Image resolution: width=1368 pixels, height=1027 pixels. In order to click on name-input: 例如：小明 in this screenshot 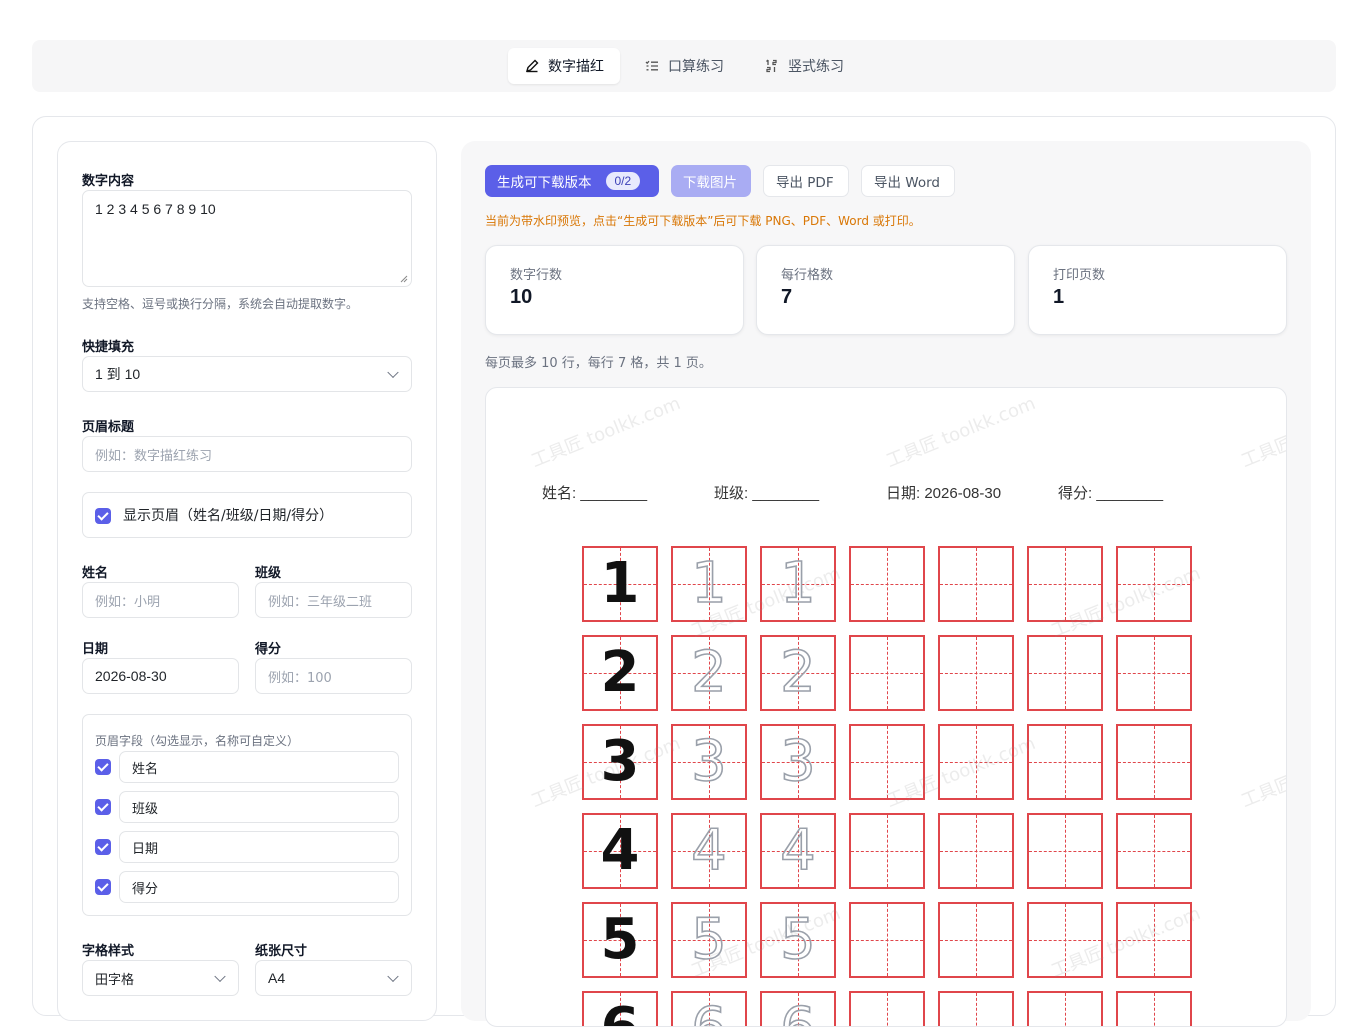, I will do `click(160, 600)`.